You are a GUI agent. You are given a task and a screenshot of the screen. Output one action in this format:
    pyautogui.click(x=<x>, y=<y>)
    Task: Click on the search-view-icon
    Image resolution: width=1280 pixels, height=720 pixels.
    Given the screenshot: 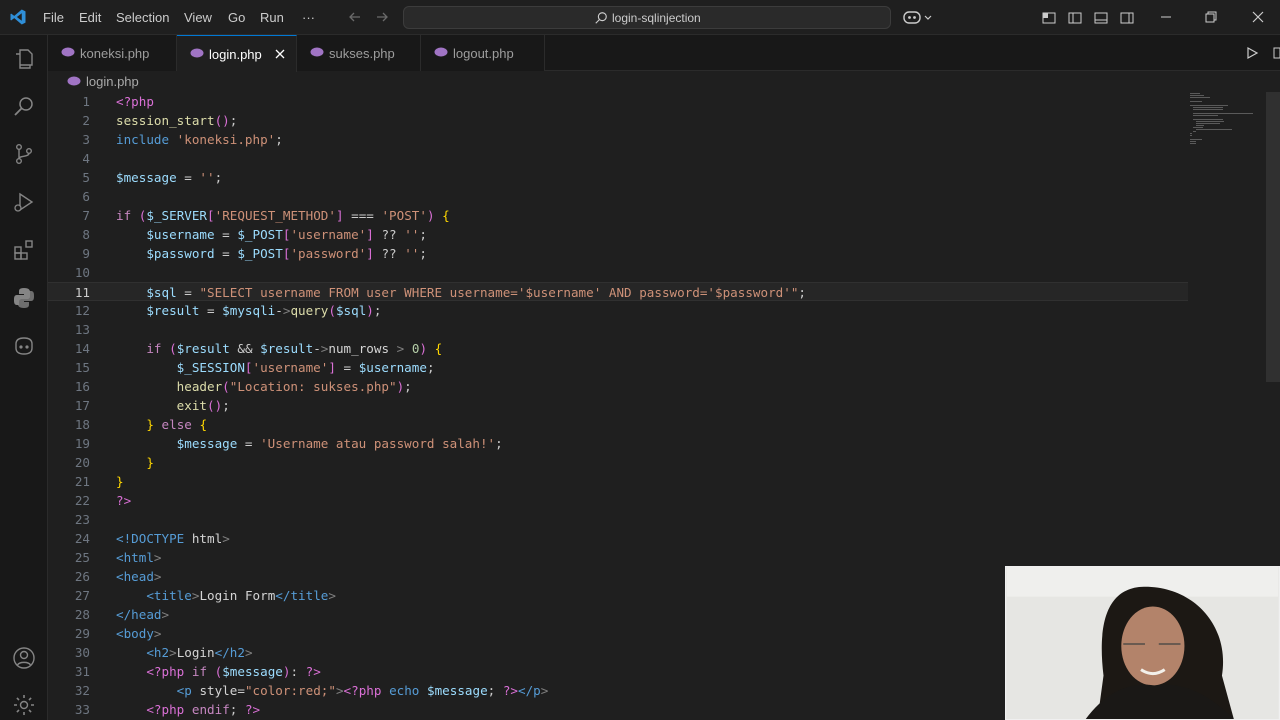 What is the action you would take?
    pyautogui.click(x=24, y=106)
    